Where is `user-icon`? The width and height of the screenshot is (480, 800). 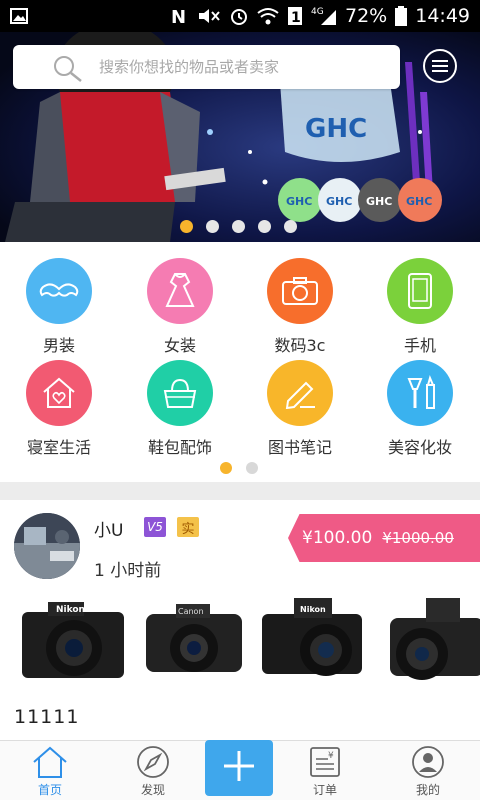 user-icon is located at coordinates (428, 762).